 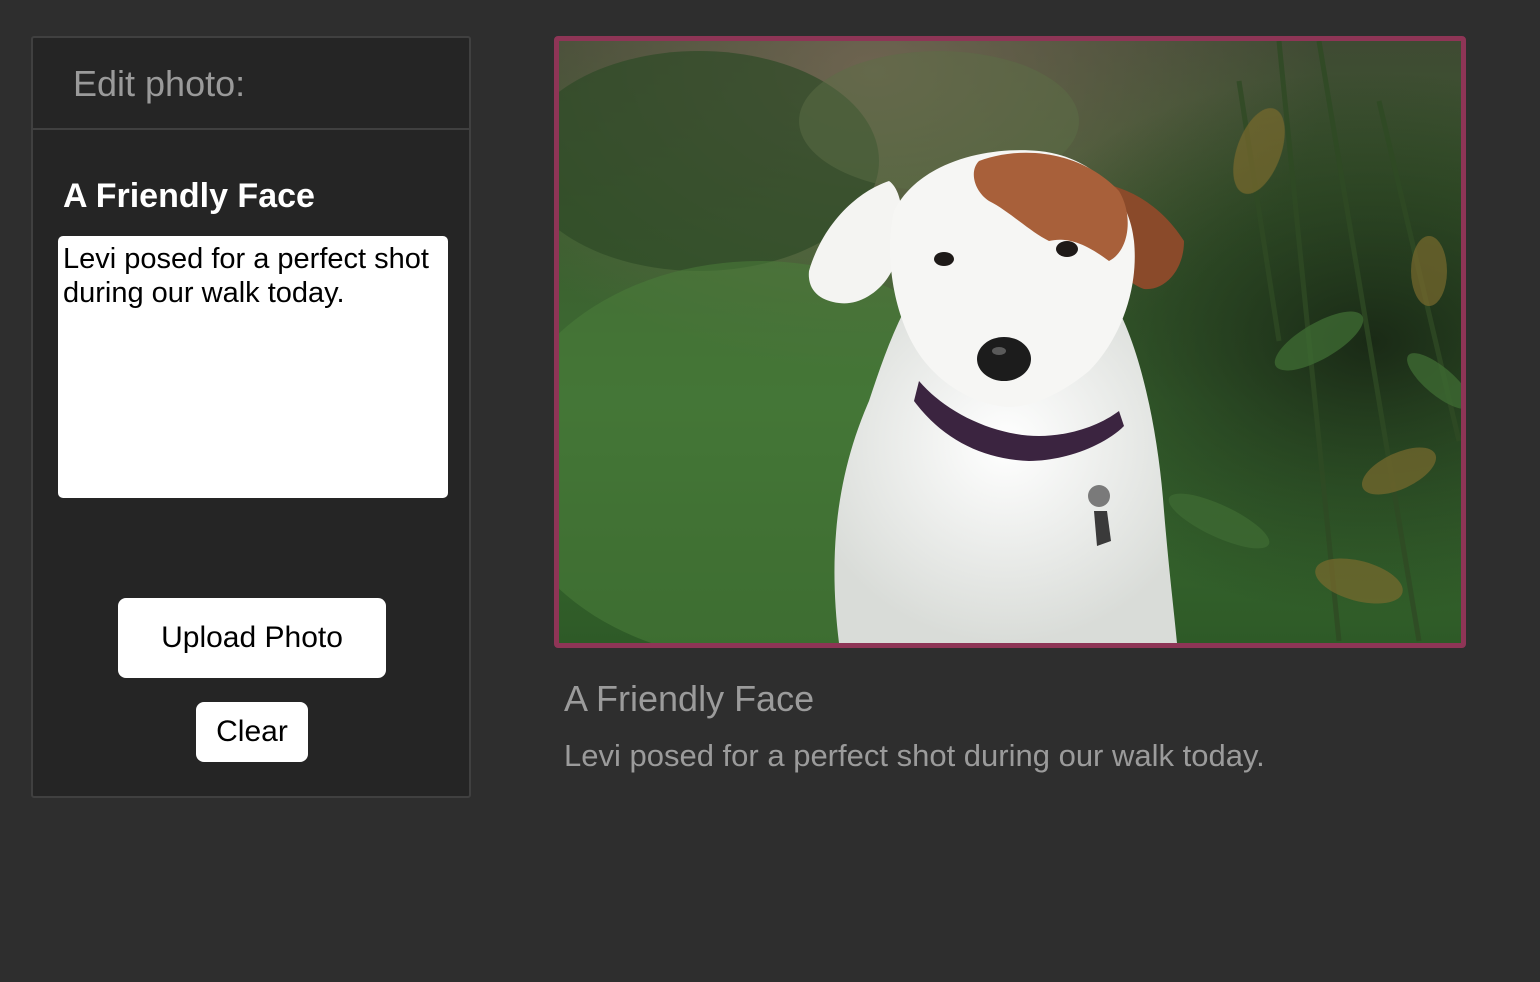 What do you see at coordinates (252, 732) in the screenshot?
I see `clear-button: Clear` at bounding box center [252, 732].